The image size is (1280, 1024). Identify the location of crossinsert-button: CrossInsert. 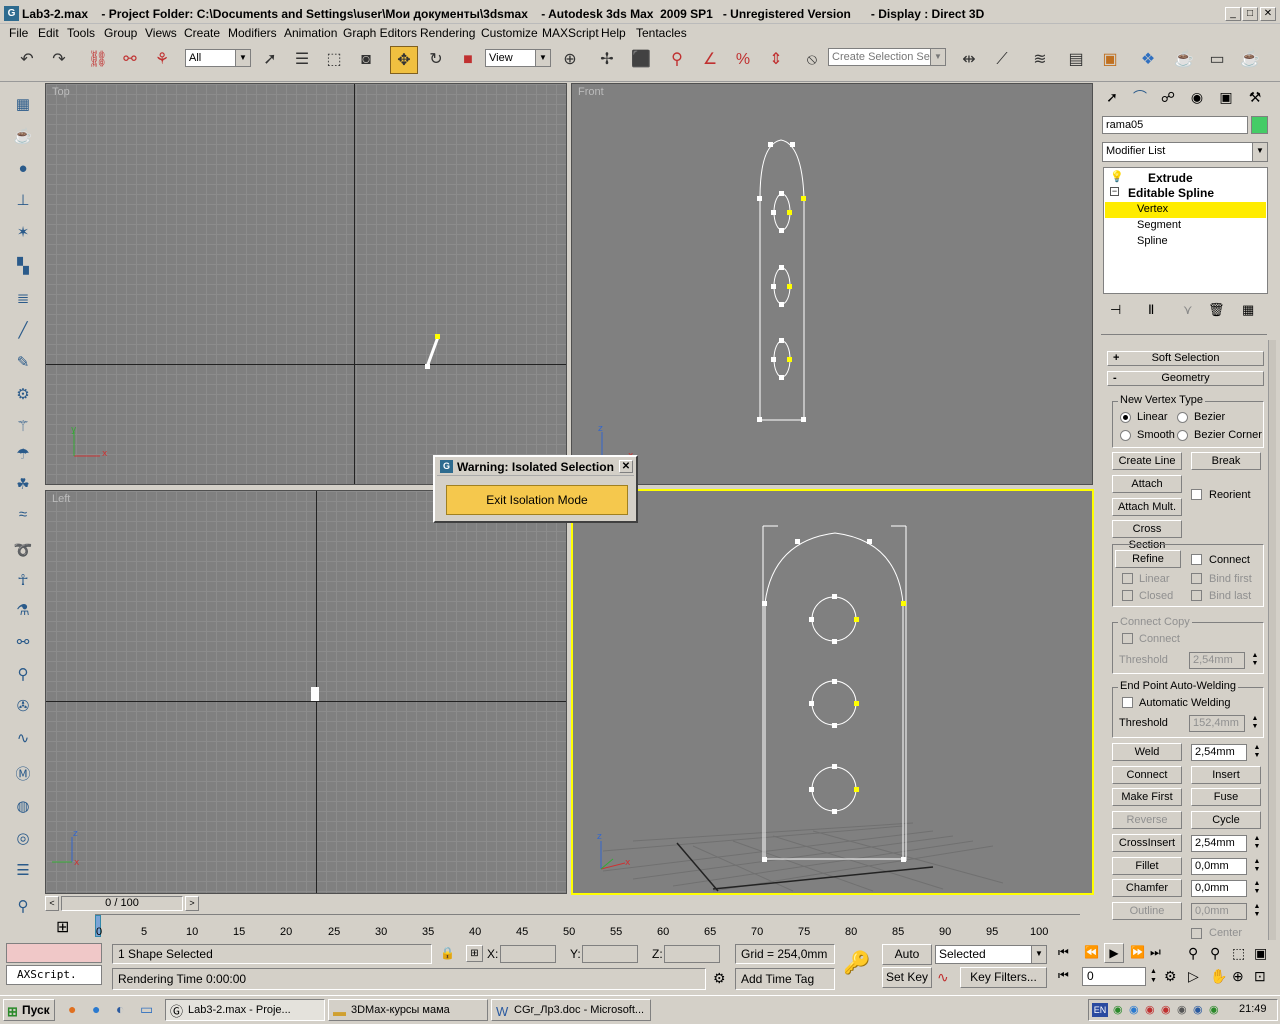
(1147, 843).